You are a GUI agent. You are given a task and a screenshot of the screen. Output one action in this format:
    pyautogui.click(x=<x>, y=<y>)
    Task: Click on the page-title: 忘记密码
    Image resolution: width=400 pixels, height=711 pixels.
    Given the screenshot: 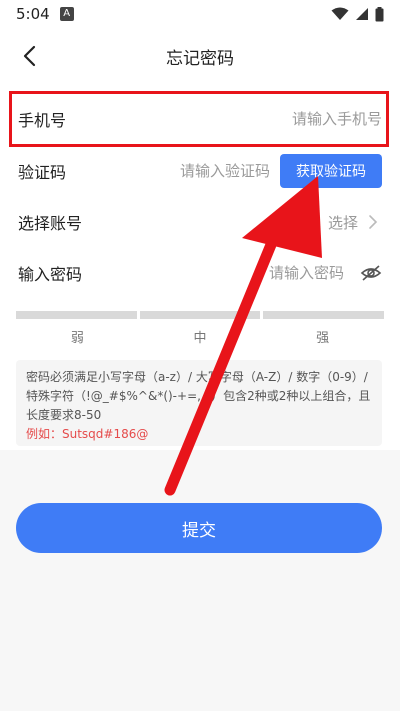 What is the action you would take?
    pyautogui.click(x=200, y=58)
    